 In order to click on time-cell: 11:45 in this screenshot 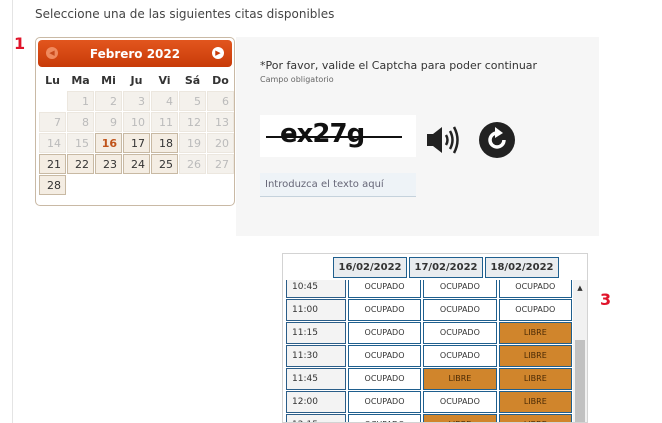, I will do `click(316, 379)`.